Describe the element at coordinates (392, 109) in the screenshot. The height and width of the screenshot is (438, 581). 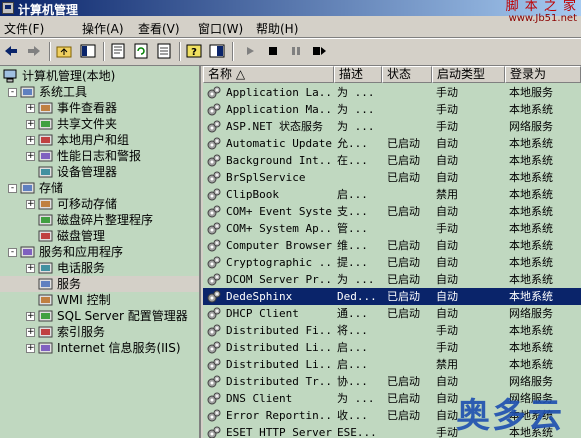
I see `service-row: Application Ma... 为 ... 手动 本地系统` at that location.